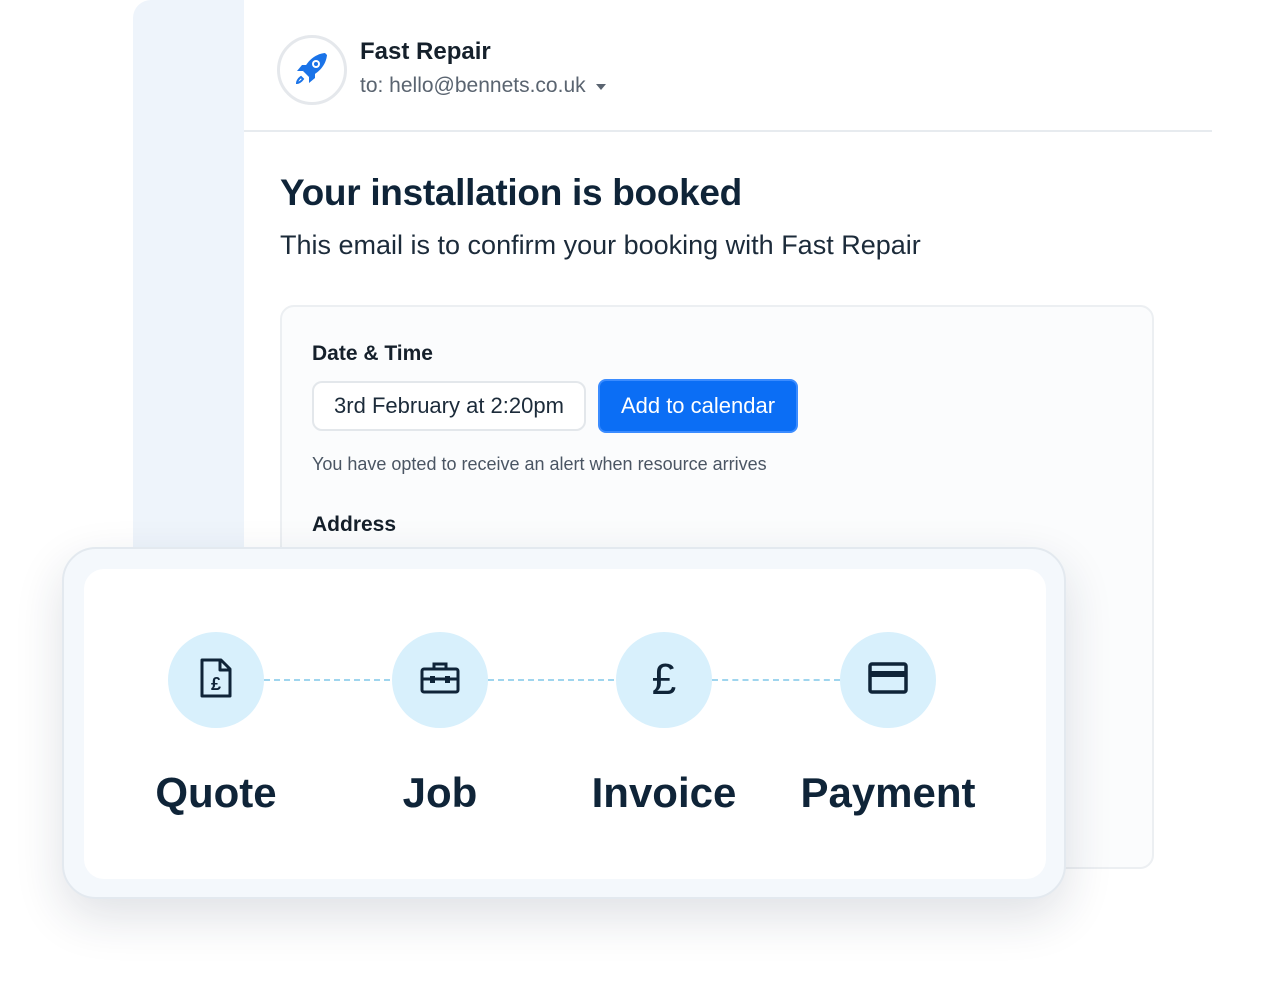 This screenshot has height=995, width=1264. I want to click on address-label: Address, so click(354, 524).